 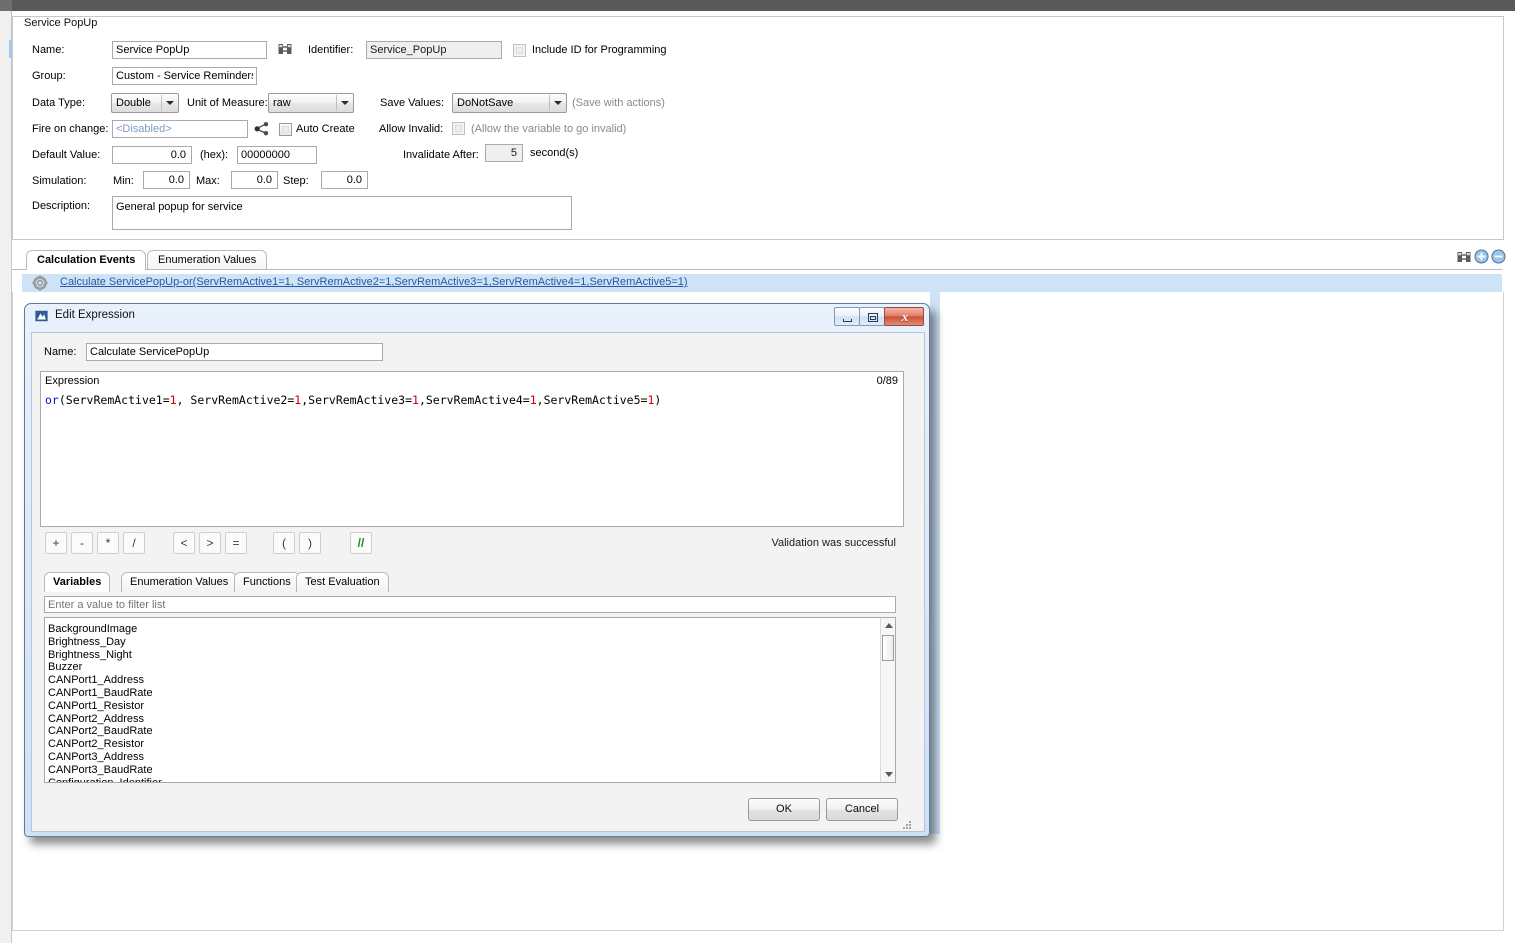 What do you see at coordinates (658, 400) in the screenshot?
I see `expression-token-11: )` at bounding box center [658, 400].